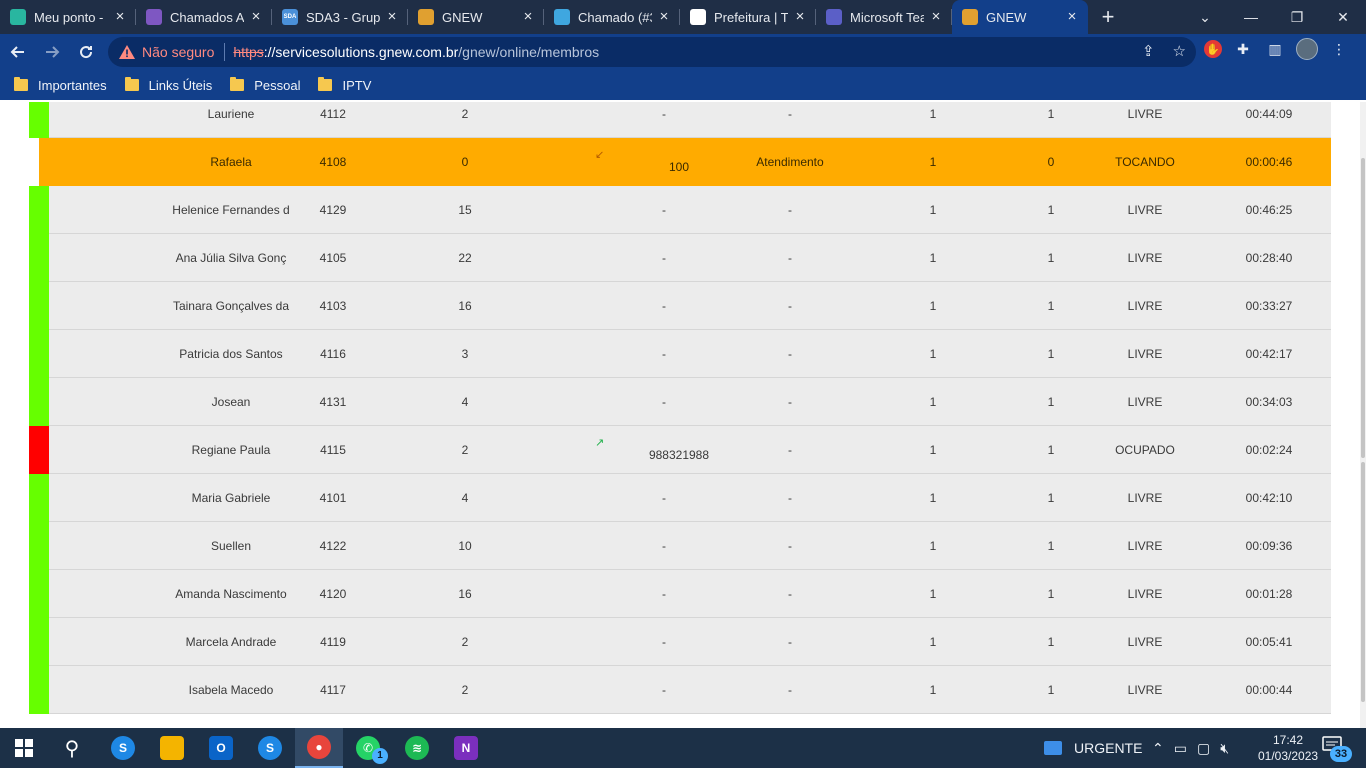 The image size is (1366, 768). Describe the element at coordinates (368, 748) in the screenshot. I see `taskbar-app: ✆ 1` at that location.